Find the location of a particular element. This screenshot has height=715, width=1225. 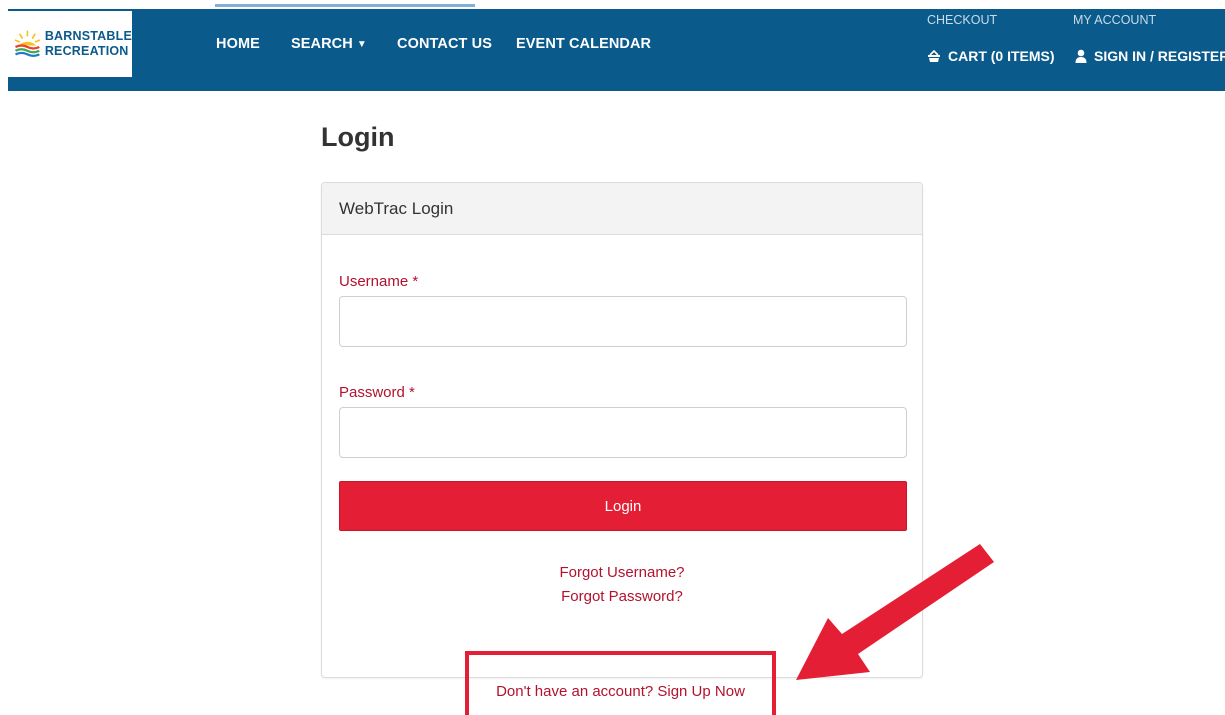

caret-down-icon: ▼ is located at coordinates (361, 44).